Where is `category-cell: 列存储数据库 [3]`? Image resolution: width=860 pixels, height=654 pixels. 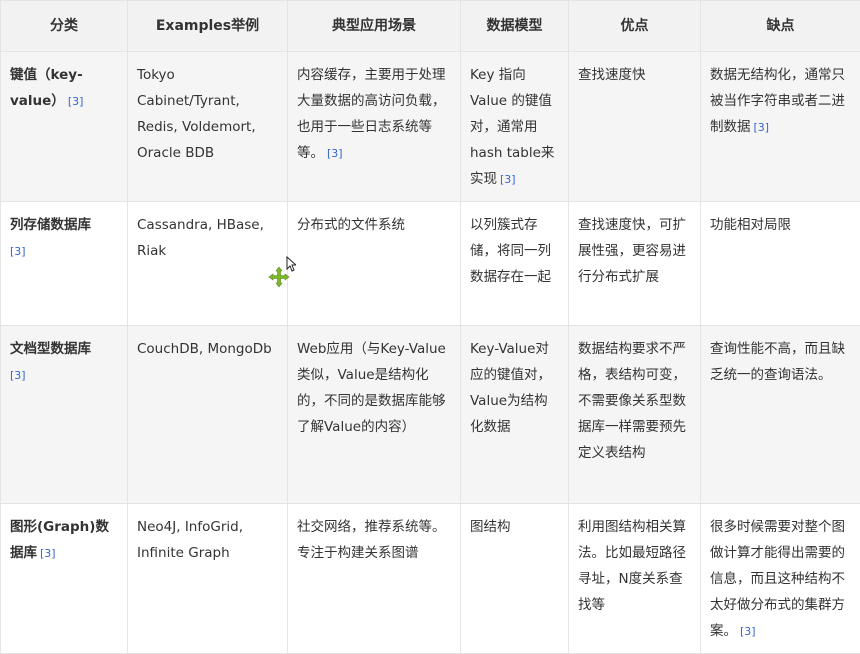
category-cell: 列存储数据库 [3] is located at coordinates (64, 264).